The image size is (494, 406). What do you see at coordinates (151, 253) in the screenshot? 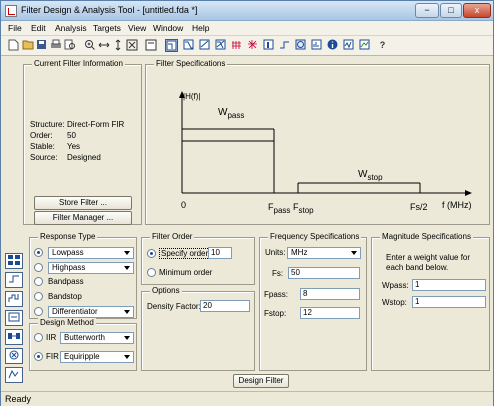
I see `specify-order-radio` at bounding box center [151, 253].